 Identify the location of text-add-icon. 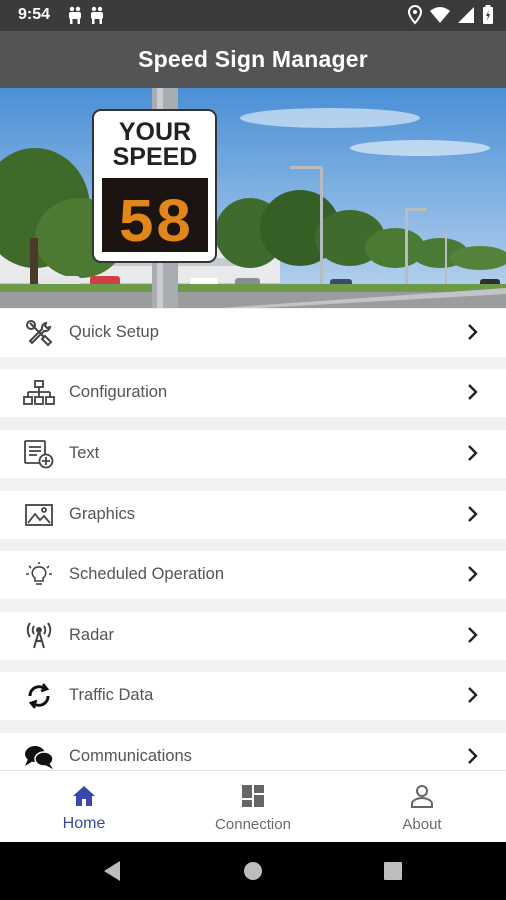
(39, 454).